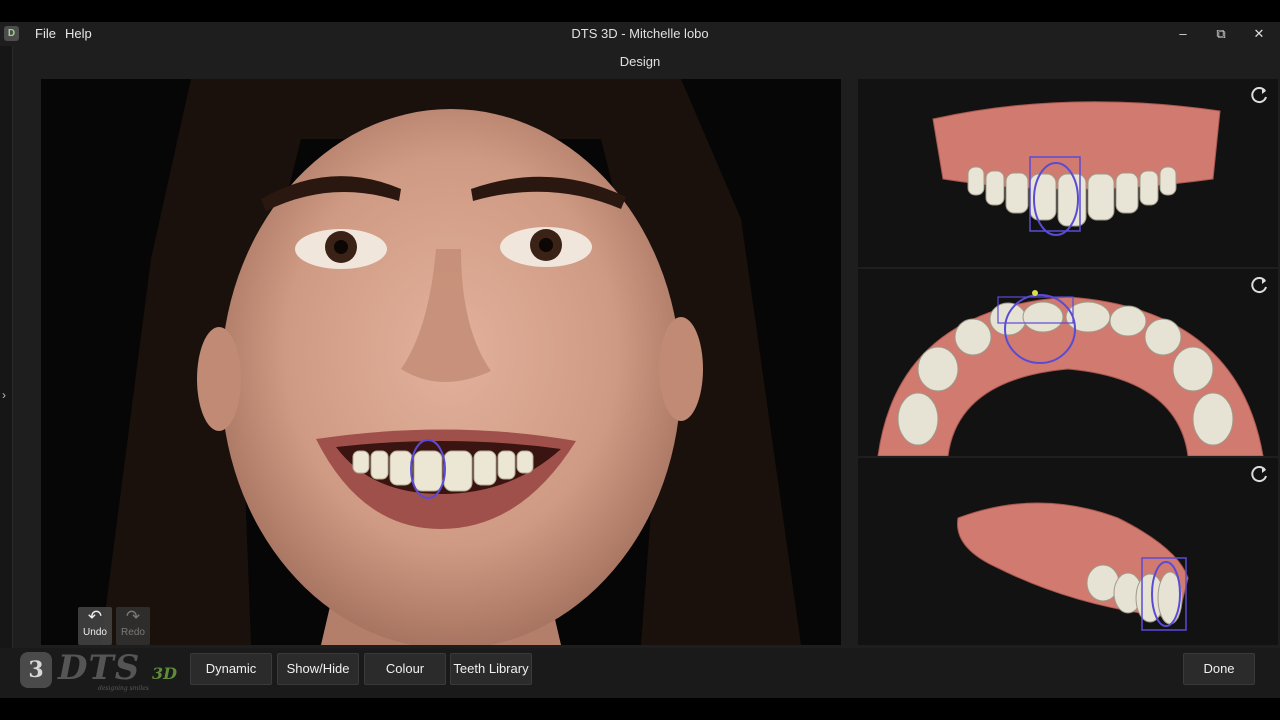  Describe the element at coordinates (95, 616) in the screenshot. I see `undo-icon: ↶` at that location.